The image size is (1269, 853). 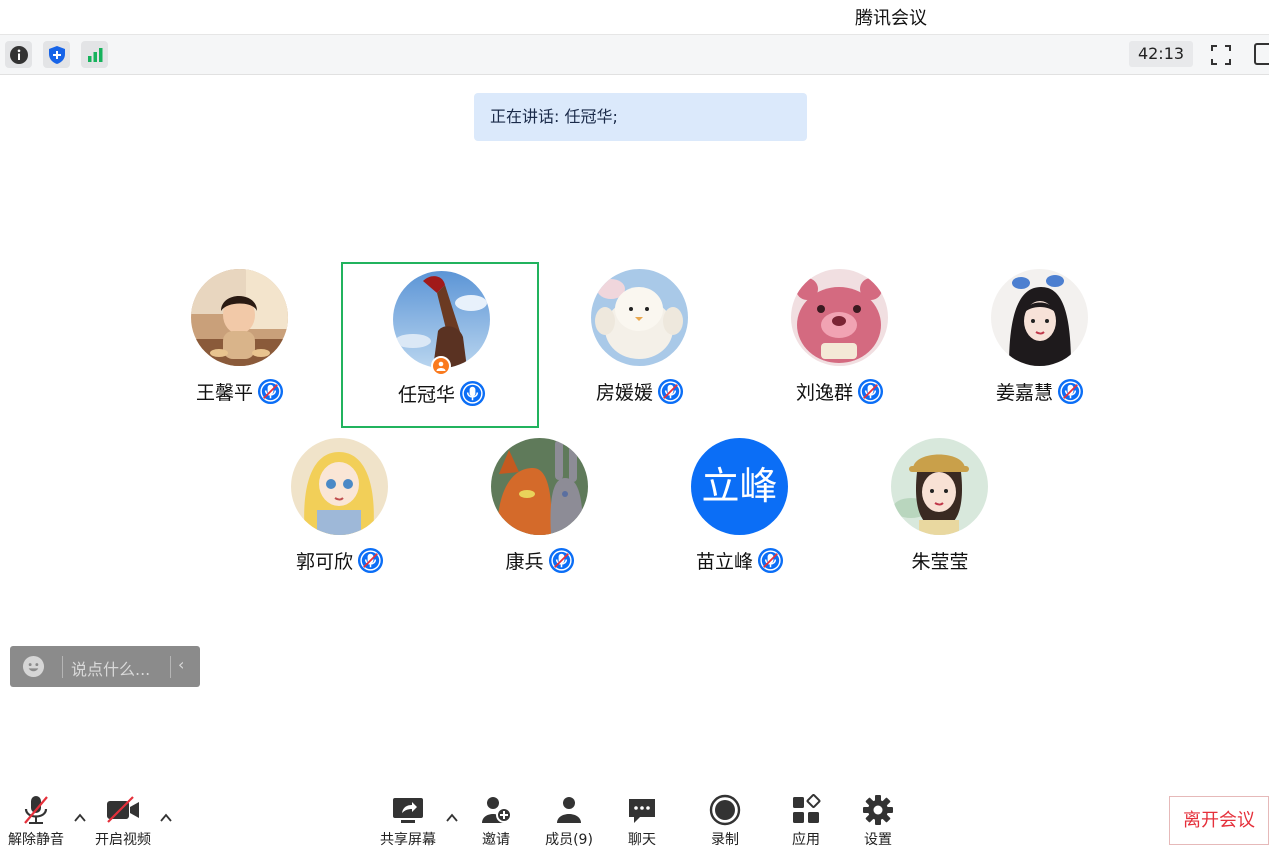 I want to click on share-screen-icon, so click(x=408, y=810).